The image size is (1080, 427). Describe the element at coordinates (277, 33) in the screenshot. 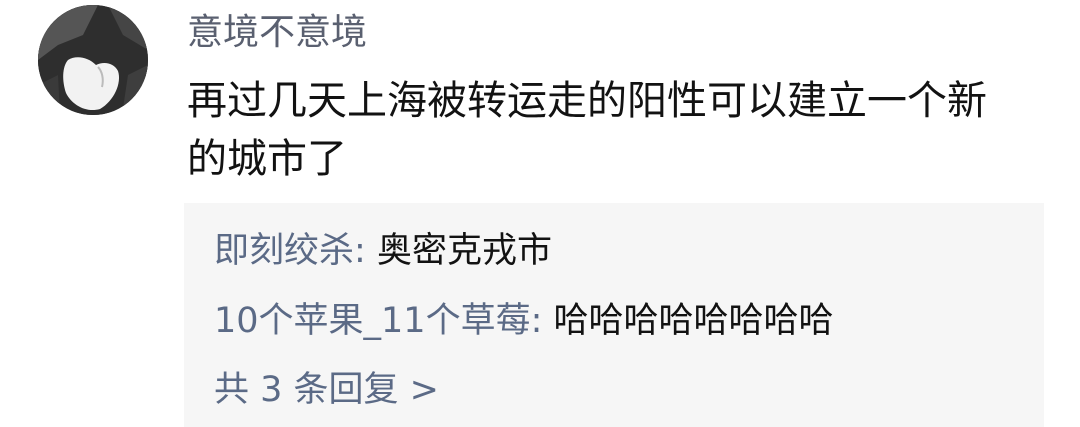

I see `comment-author: 意境不意境` at that location.